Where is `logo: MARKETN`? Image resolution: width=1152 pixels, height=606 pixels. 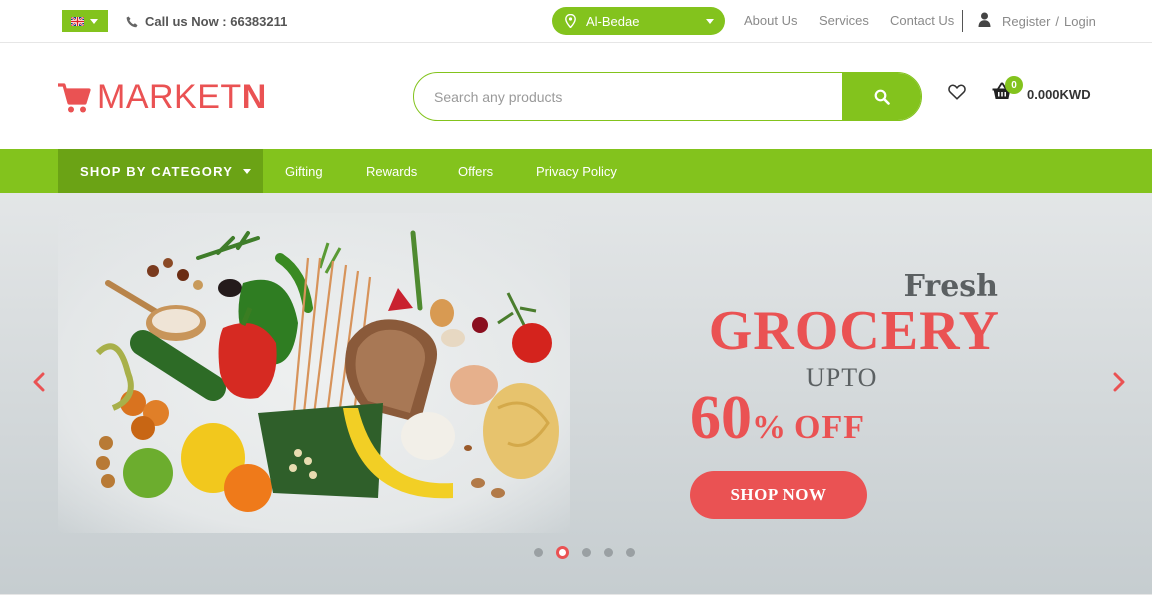
logo: MARKETN is located at coordinates (162, 97).